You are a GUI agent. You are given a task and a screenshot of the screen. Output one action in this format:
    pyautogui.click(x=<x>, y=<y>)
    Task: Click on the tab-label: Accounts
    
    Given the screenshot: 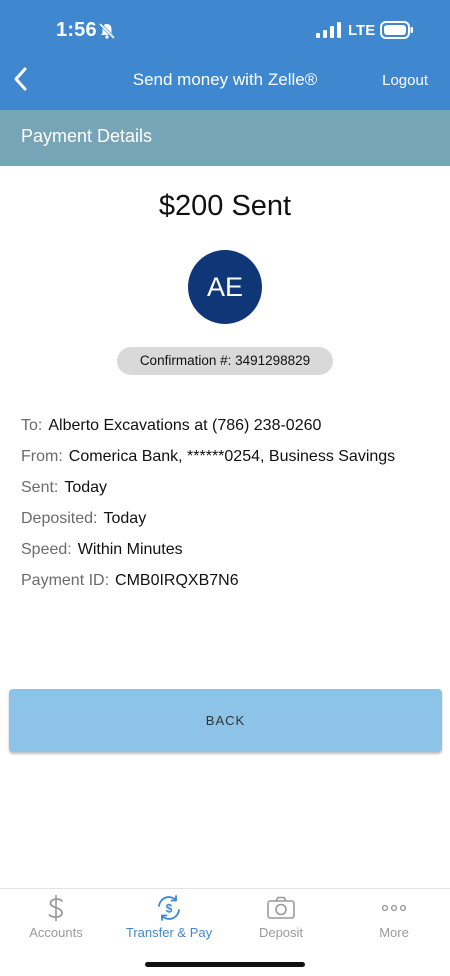 What is the action you would take?
    pyautogui.click(x=56, y=932)
    